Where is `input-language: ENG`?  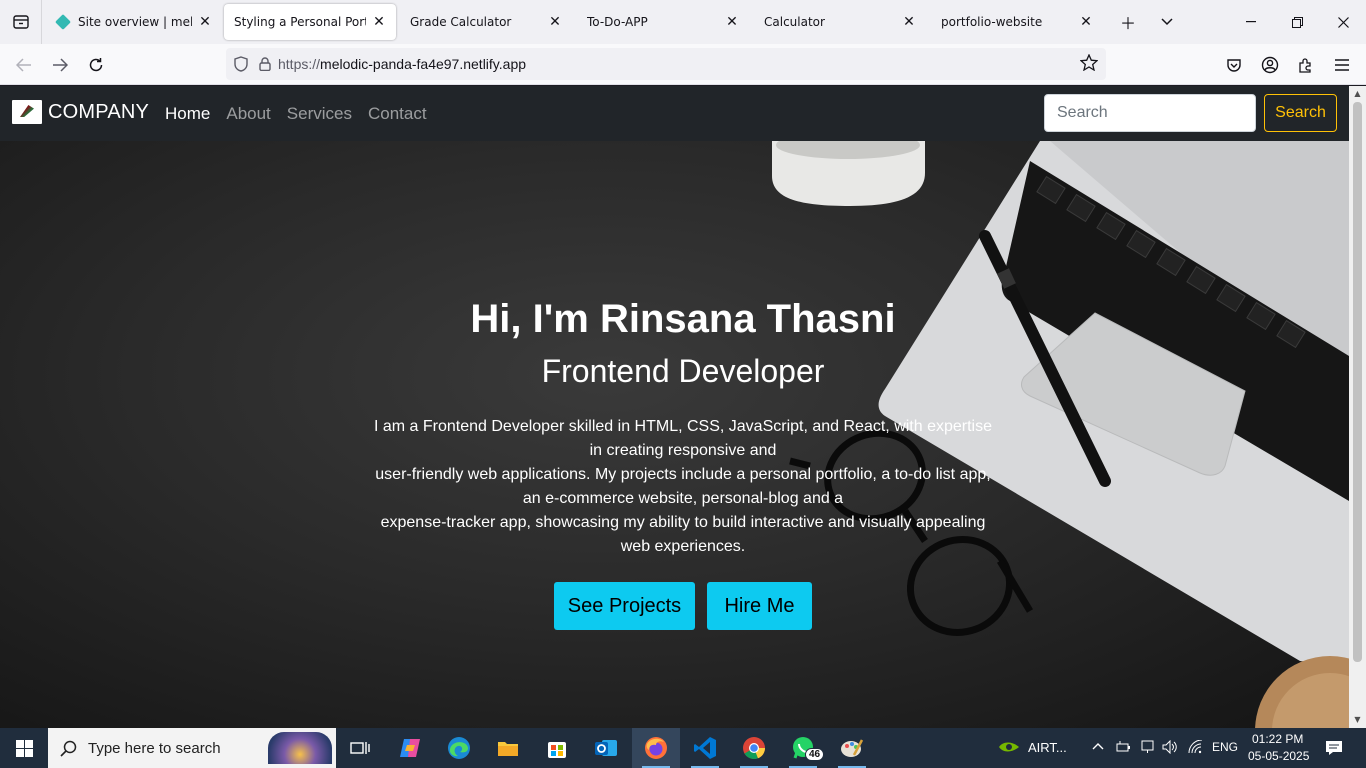 input-language: ENG is located at coordinates (1225, 747).